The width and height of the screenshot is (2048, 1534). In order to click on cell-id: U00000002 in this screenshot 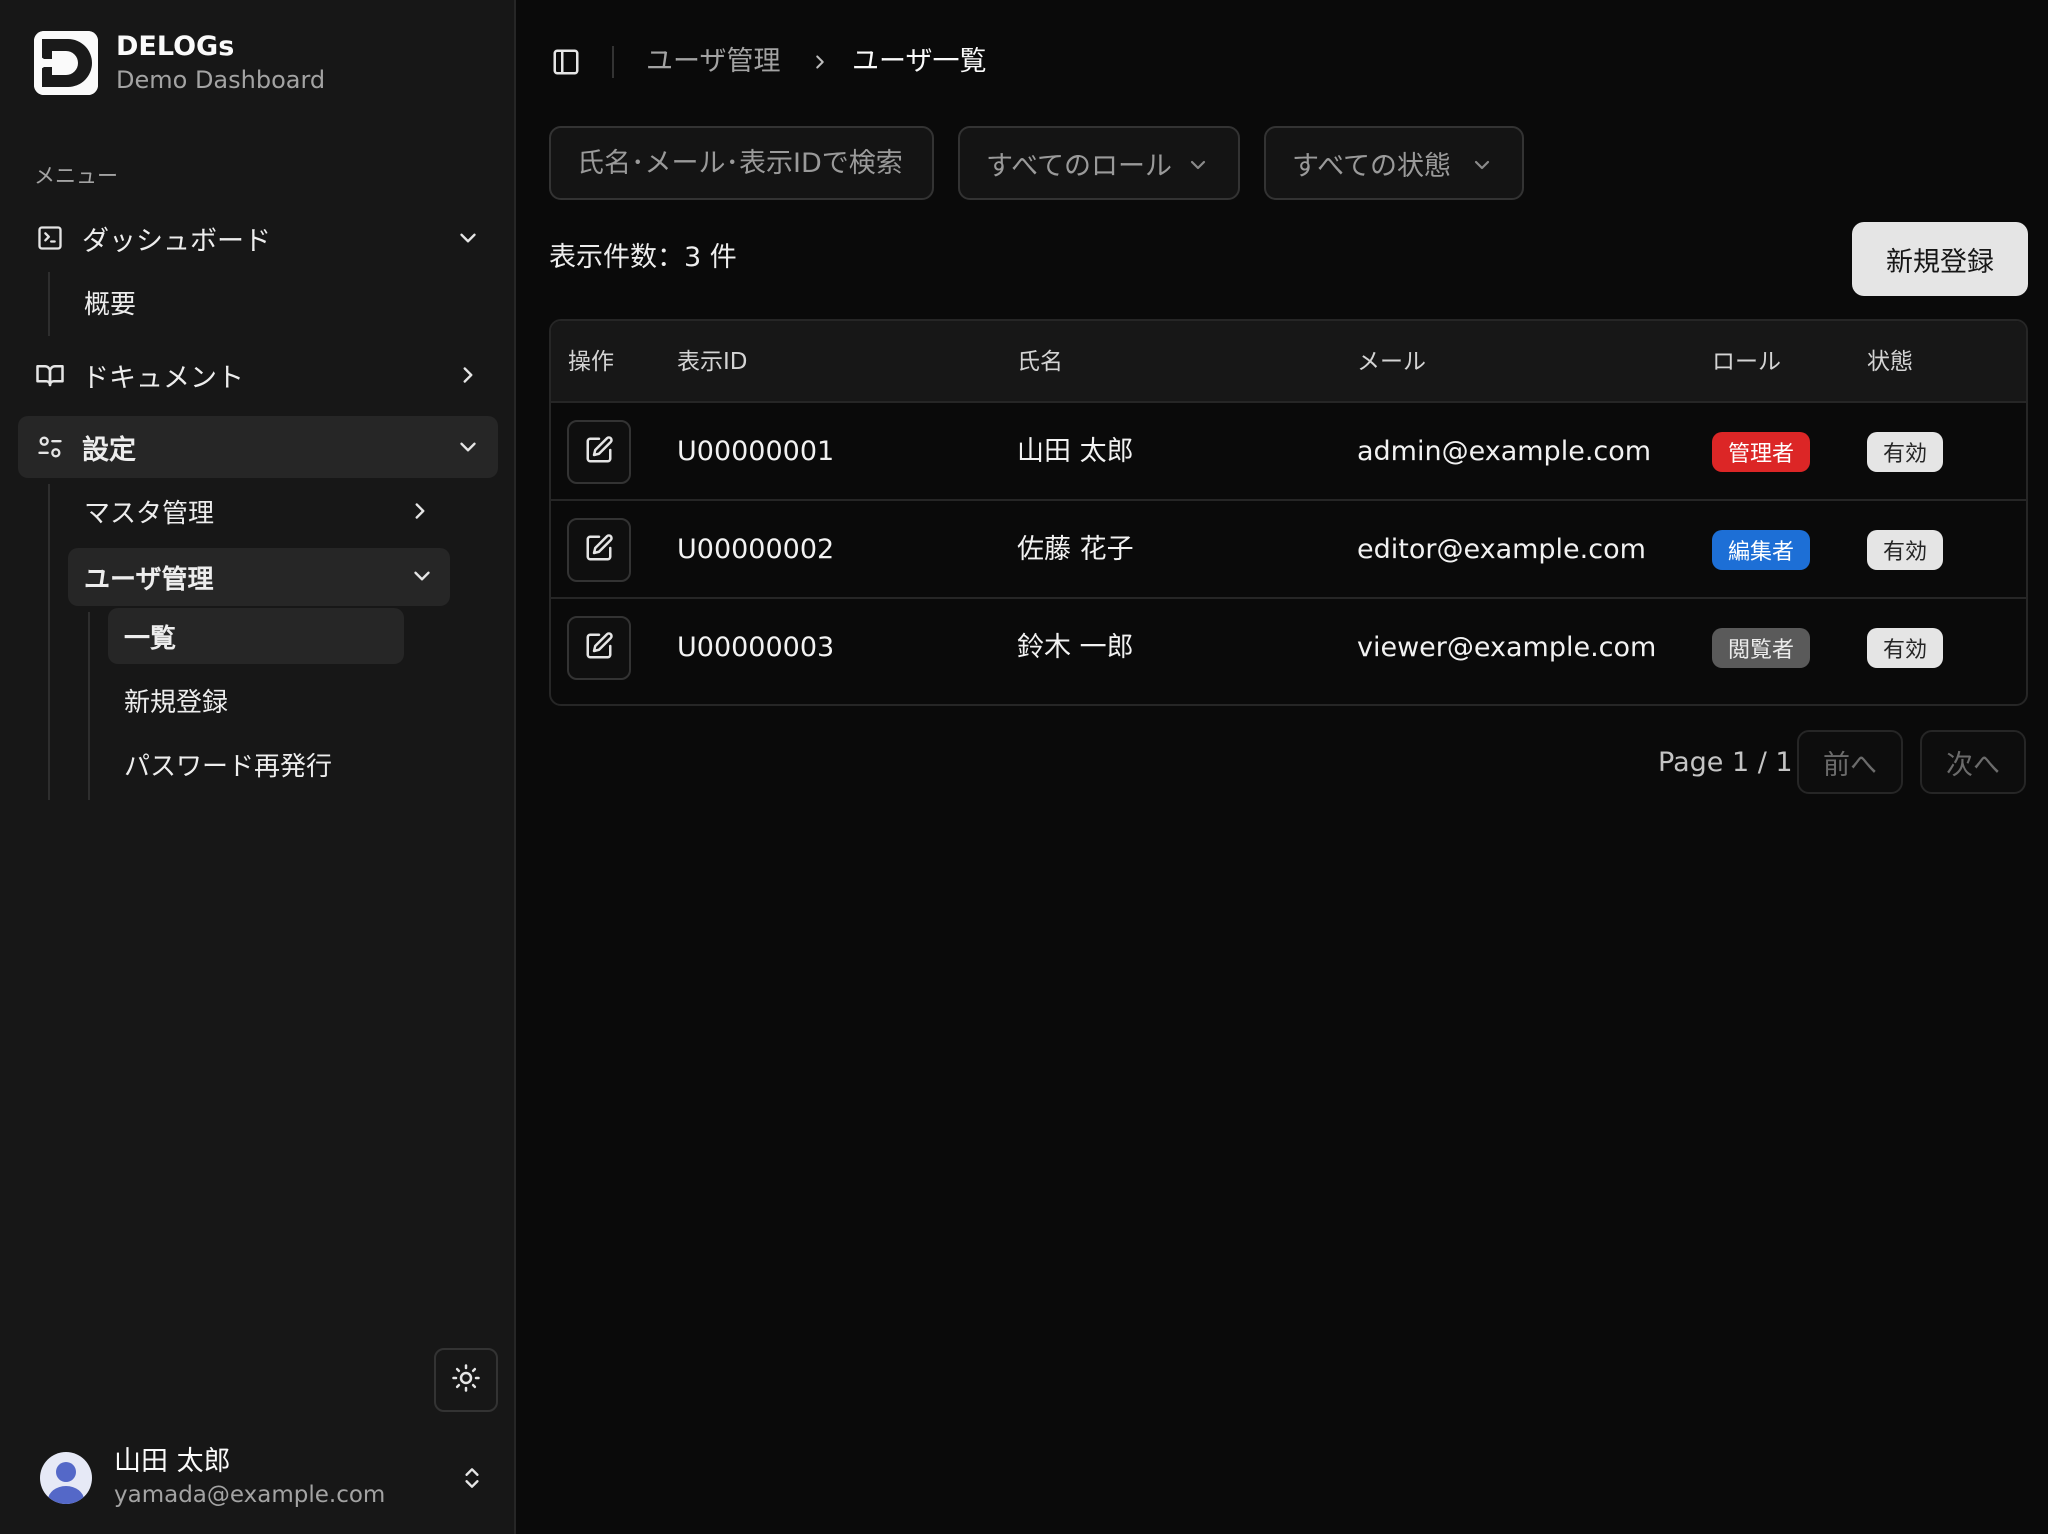, I will do `click(756, 549)`.